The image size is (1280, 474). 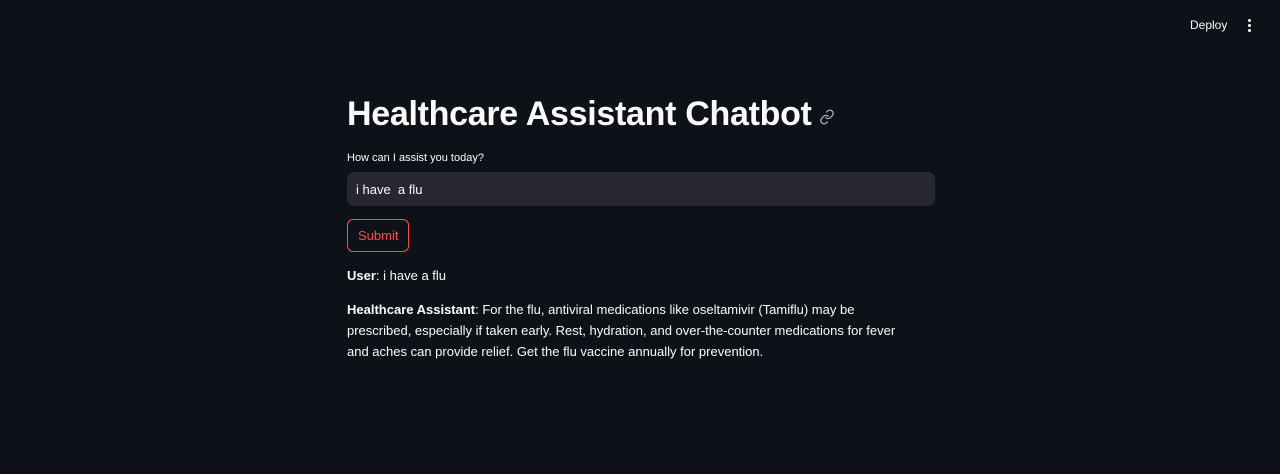 I want to click on user-message-text: : i have a flu, so click(x=411, y=275).